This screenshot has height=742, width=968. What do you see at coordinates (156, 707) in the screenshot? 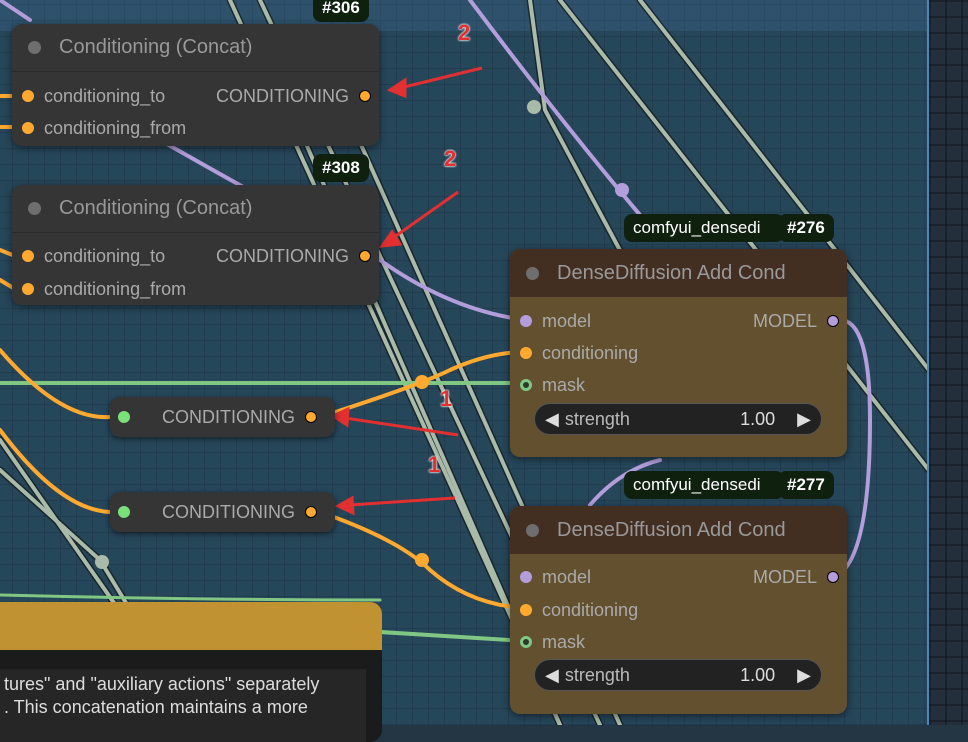
I see `note-line: . This concatenation maintains a more` at bounding box center [156, 707].